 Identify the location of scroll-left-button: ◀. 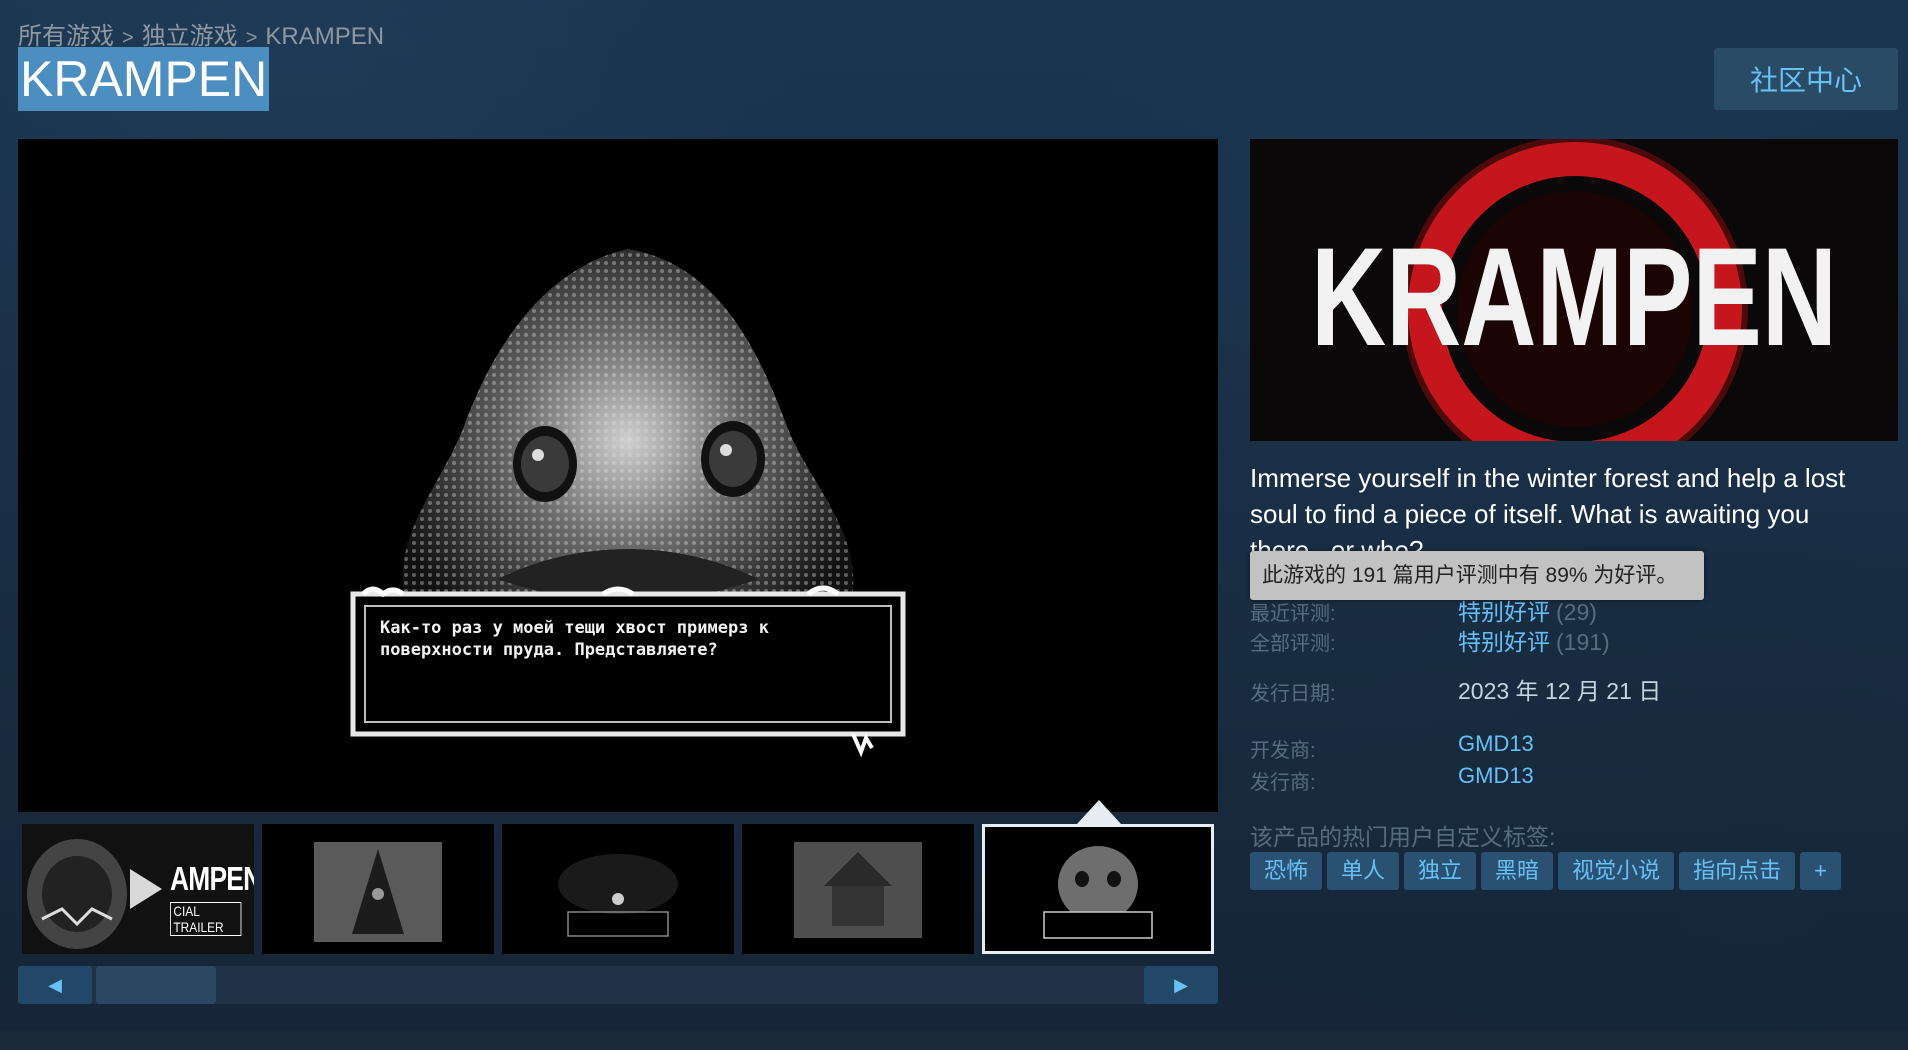
(55, 985).